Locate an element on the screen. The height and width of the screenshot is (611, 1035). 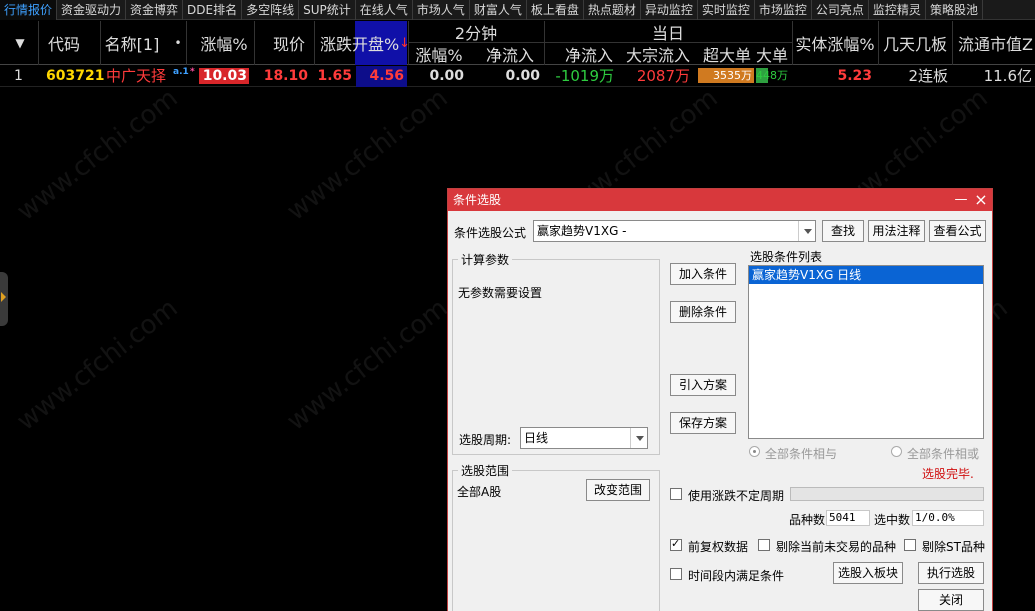
side-panel-handle is located at coordinates (4, 299).